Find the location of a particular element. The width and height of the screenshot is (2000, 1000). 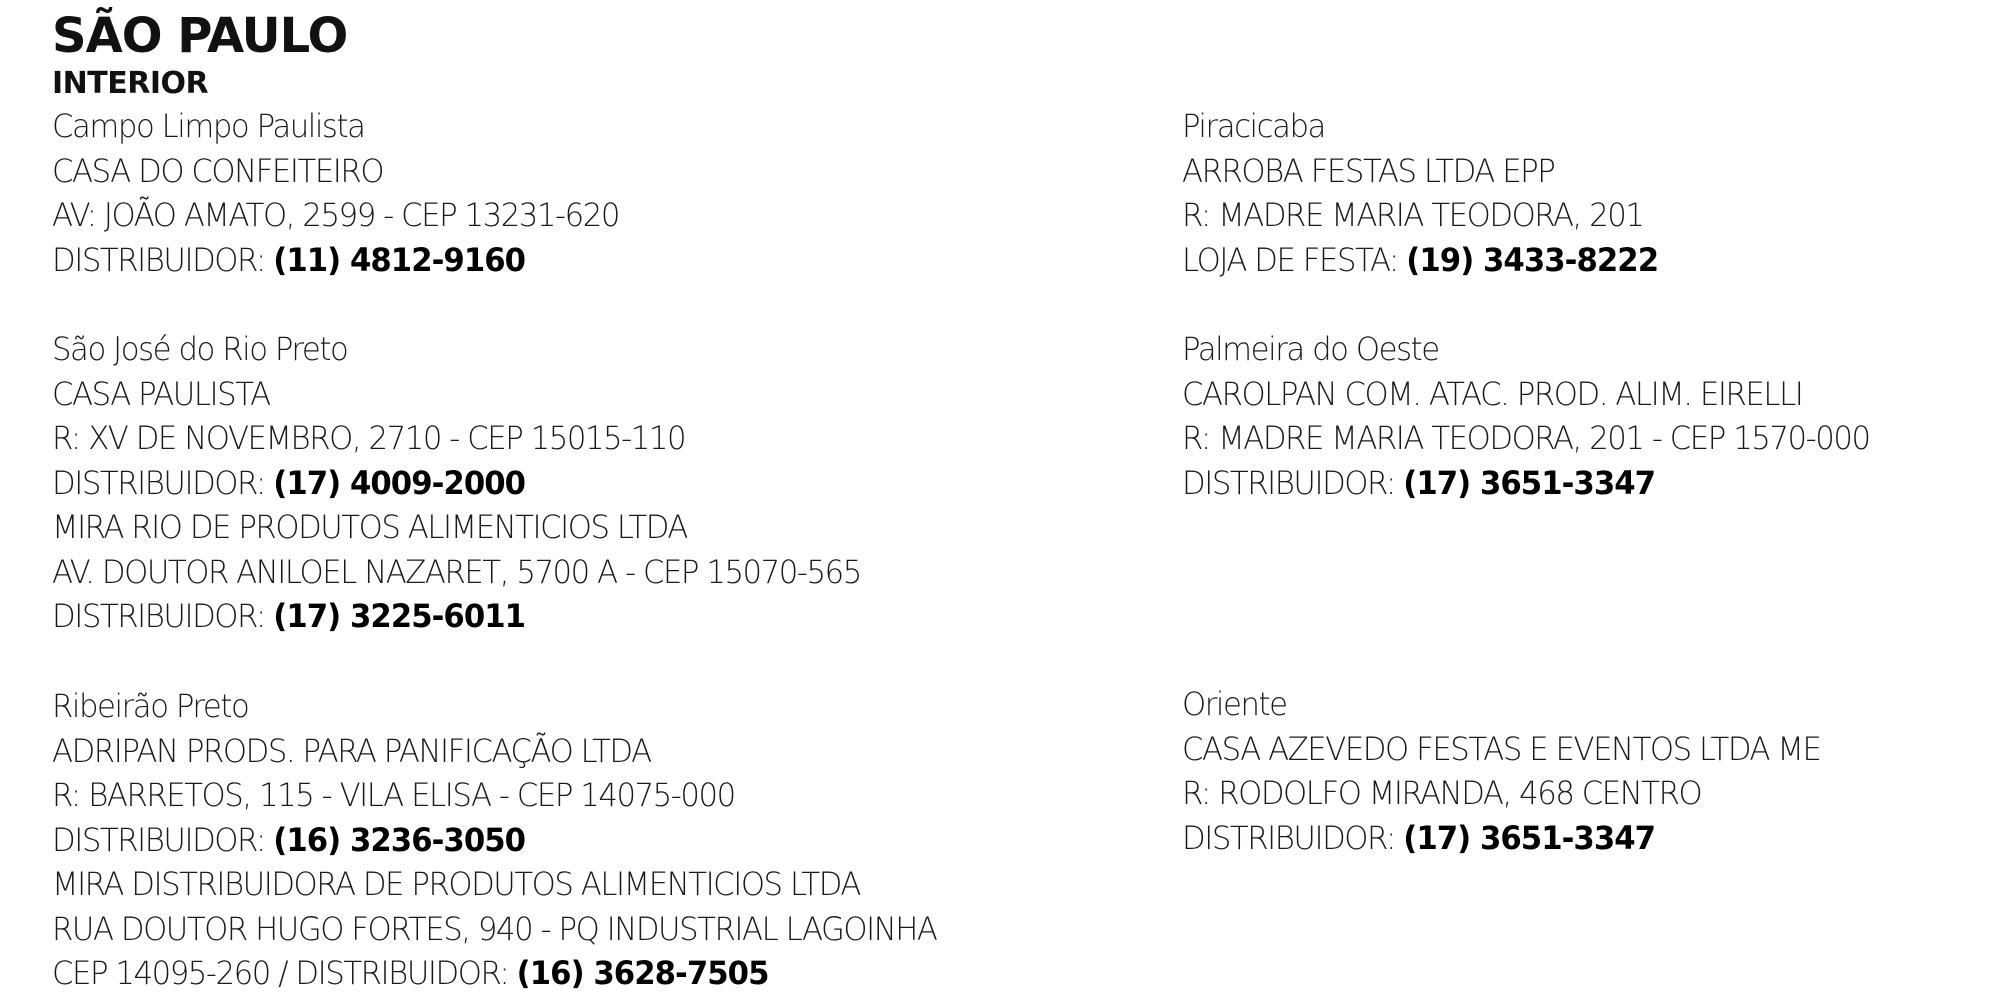

store-line: DISTRIBUIDOR: (17) 4009-2000 is located at coordinates (289, 482).